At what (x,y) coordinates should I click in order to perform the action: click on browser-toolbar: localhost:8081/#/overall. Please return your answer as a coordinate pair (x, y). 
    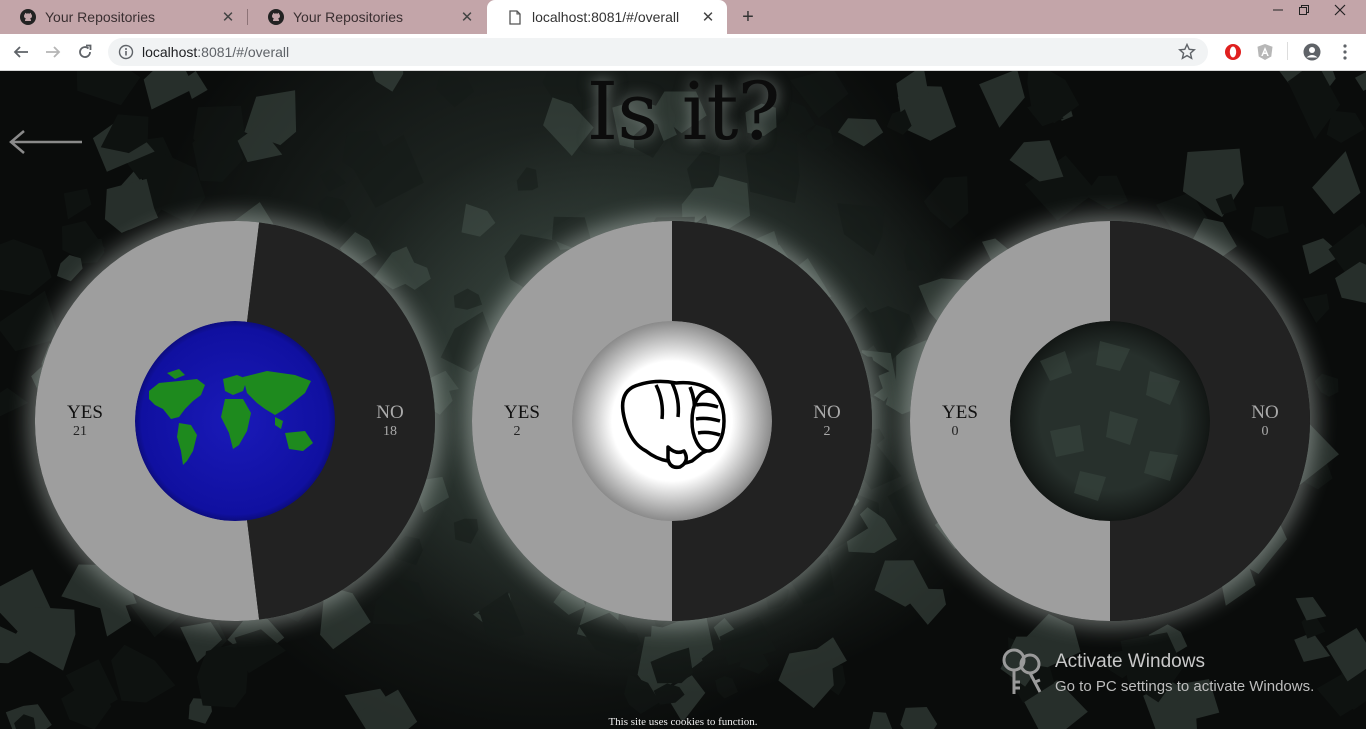
    Looking at the image, I should click on (683, 52).